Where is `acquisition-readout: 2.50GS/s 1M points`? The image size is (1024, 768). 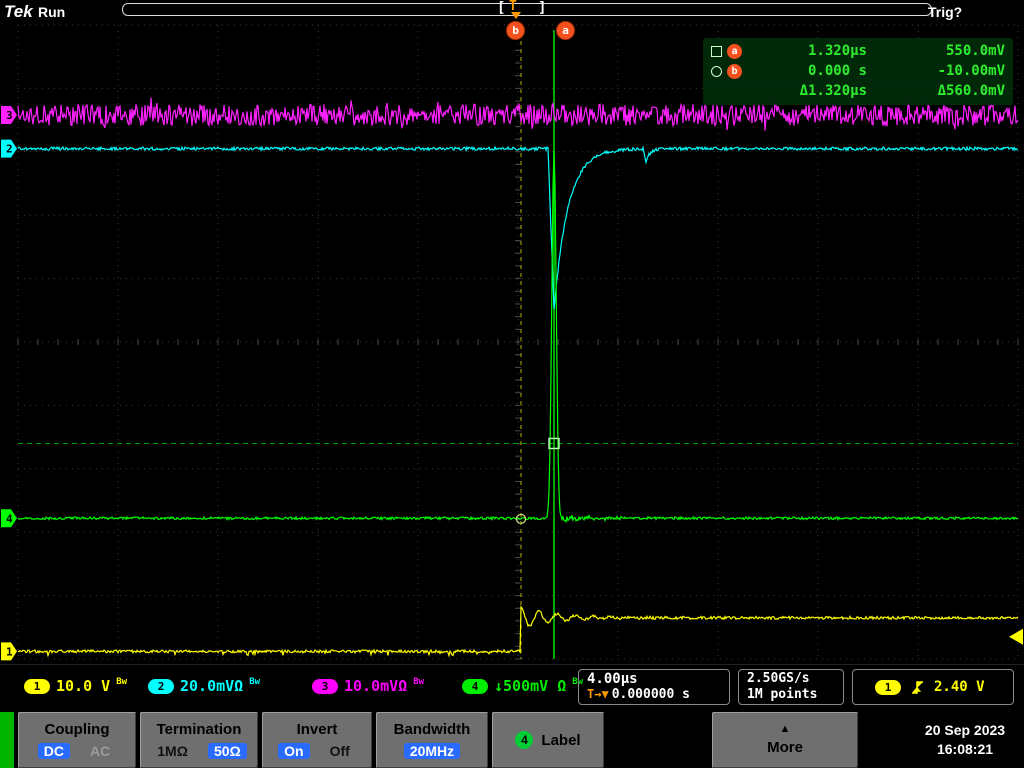 acquisition-readout: 2.50GS/s 1M points is located at coordinates (791, 687).